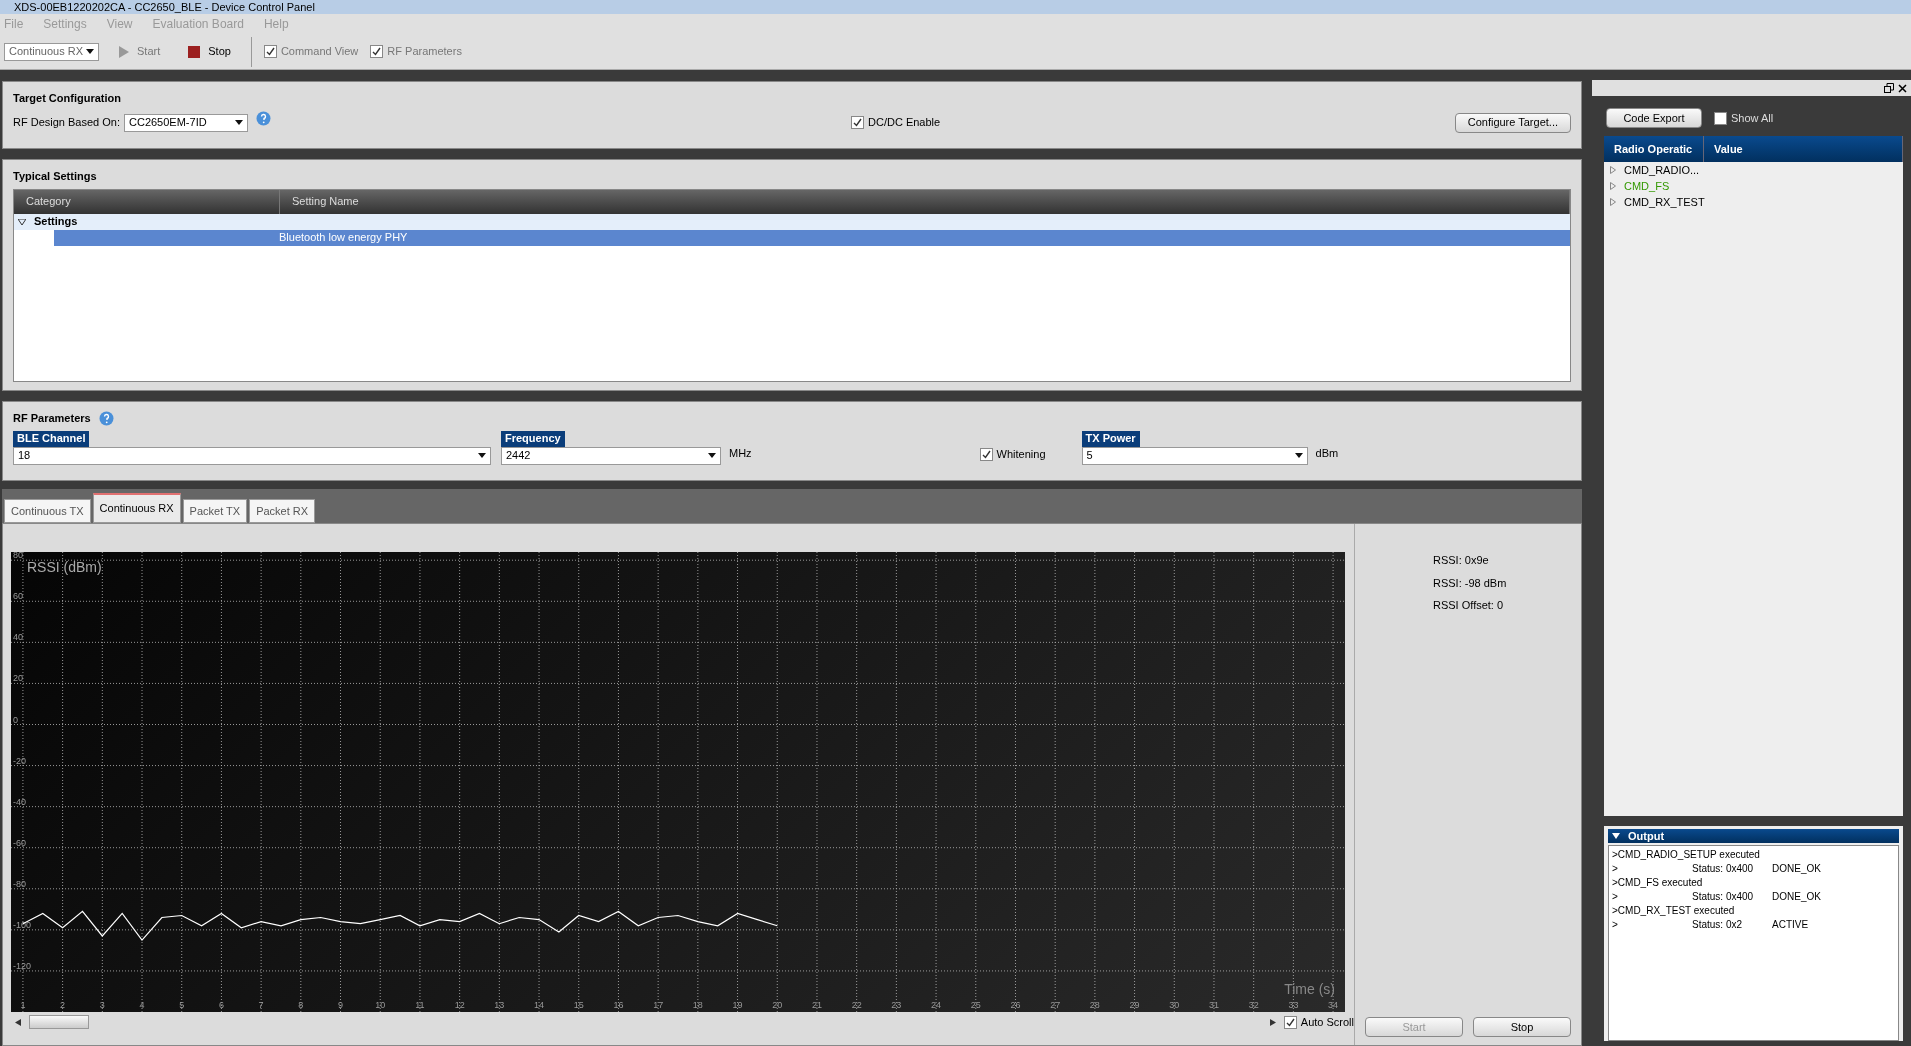 This screenshot has height=1046, width=1911. I want to click on x-tick-label: 26, so click(1015, 1005).